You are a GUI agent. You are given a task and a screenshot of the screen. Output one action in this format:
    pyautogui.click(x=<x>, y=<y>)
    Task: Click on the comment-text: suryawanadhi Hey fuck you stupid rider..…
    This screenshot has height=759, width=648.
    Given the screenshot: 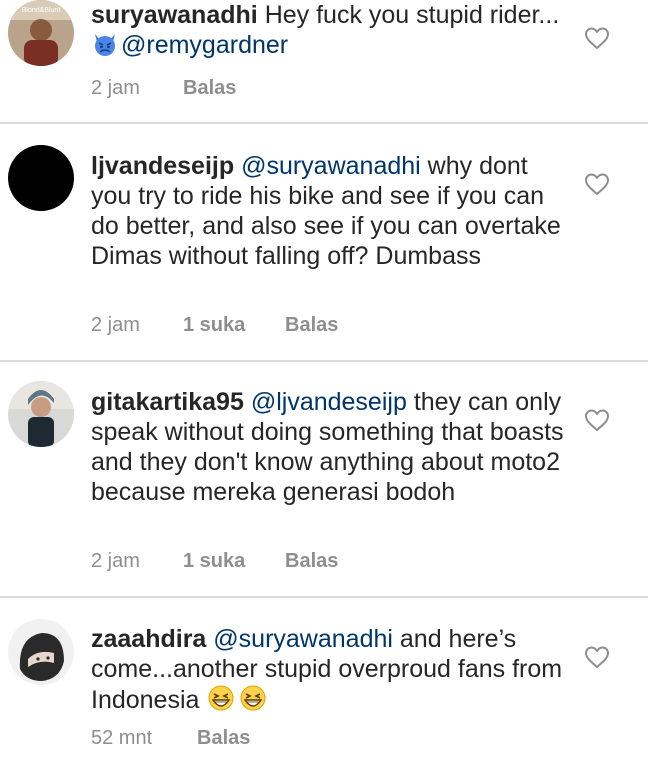 What is the action you would take?
    pyautogui.click(x=331, y=30)
    